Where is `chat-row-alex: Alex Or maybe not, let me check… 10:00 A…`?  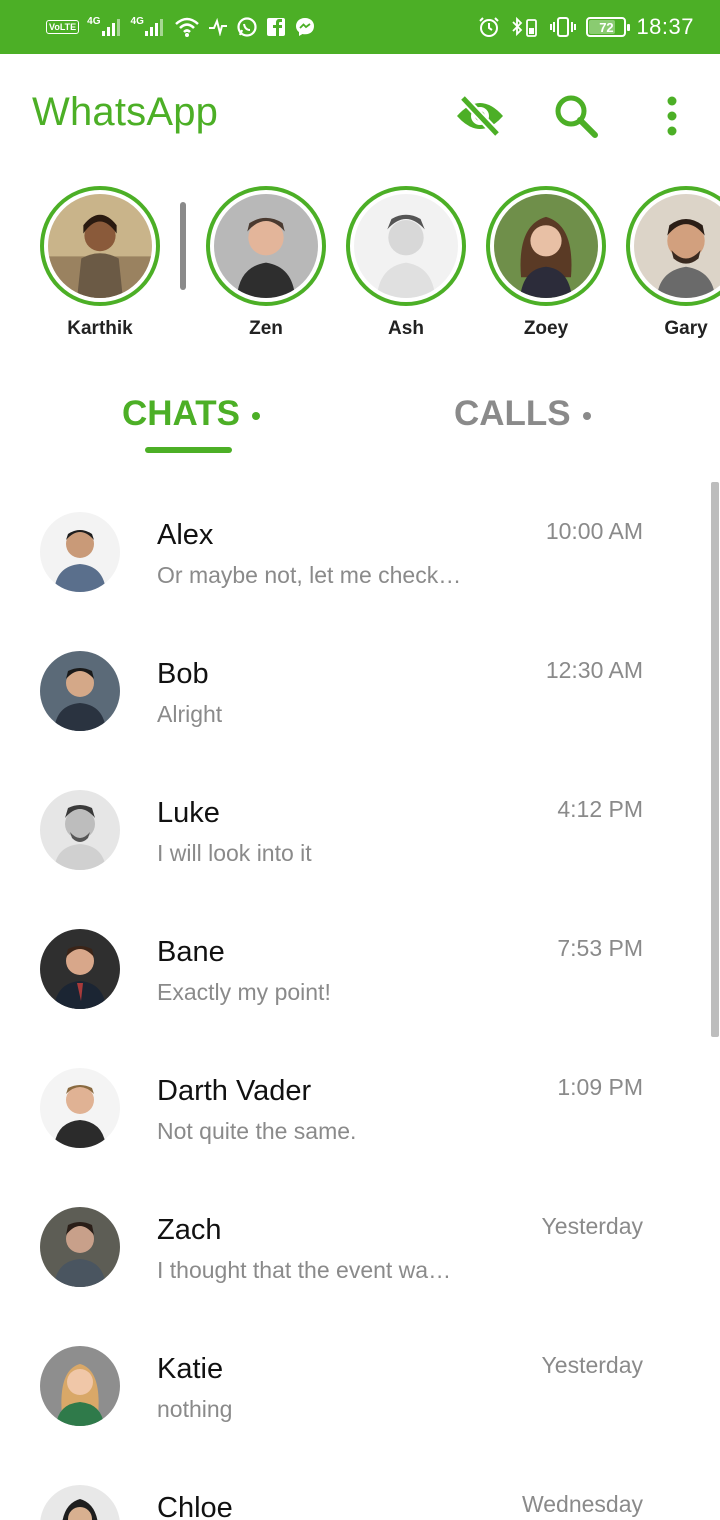
chat-row-alex: Alex Or maybe not, let me check… 10:00 A… is located at coordinates (360, 551).